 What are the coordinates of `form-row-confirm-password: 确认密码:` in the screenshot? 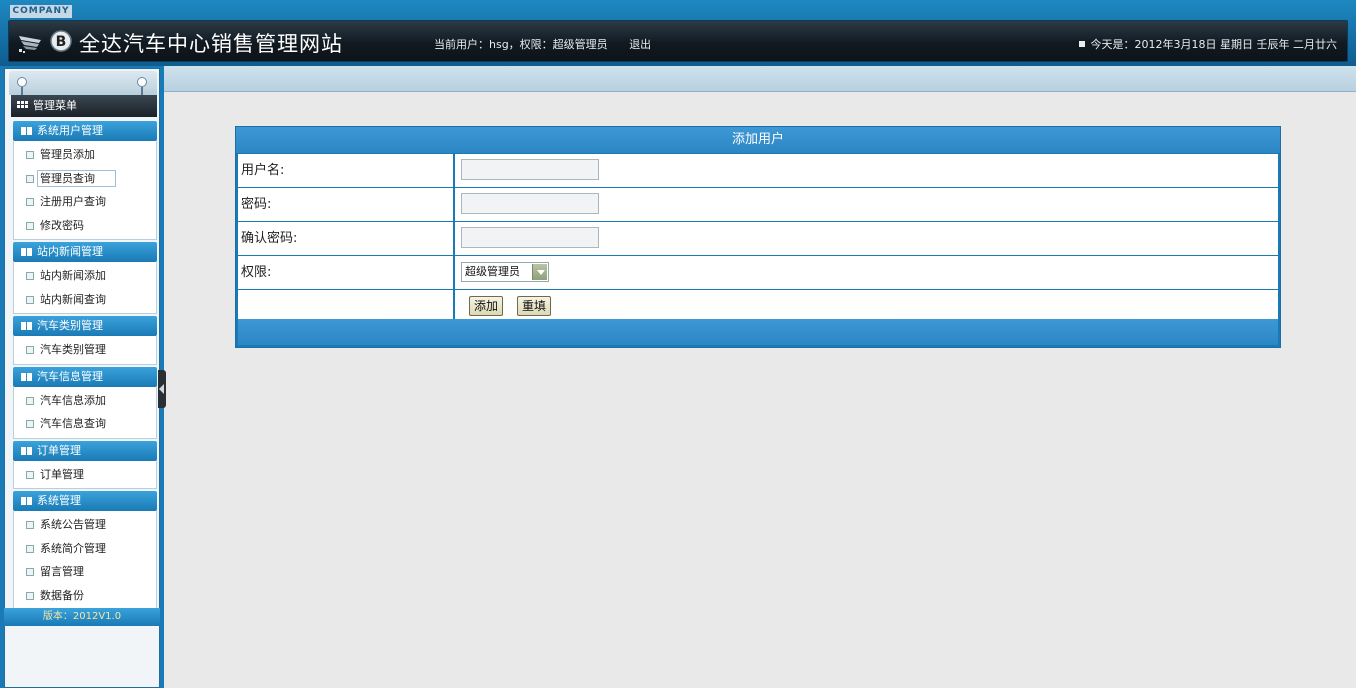 It's located at (758, 238).